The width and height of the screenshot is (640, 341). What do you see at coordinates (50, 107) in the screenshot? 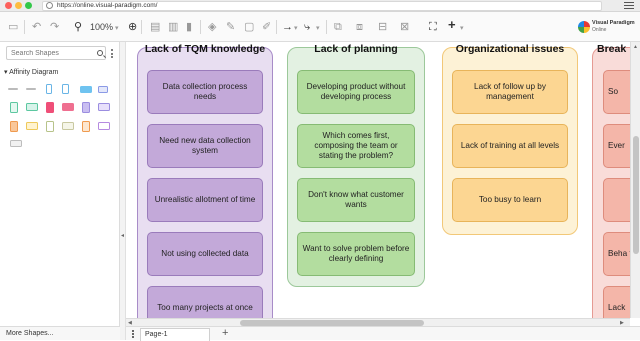
I see `pink-card-shape` at bounding box center [50, 107].